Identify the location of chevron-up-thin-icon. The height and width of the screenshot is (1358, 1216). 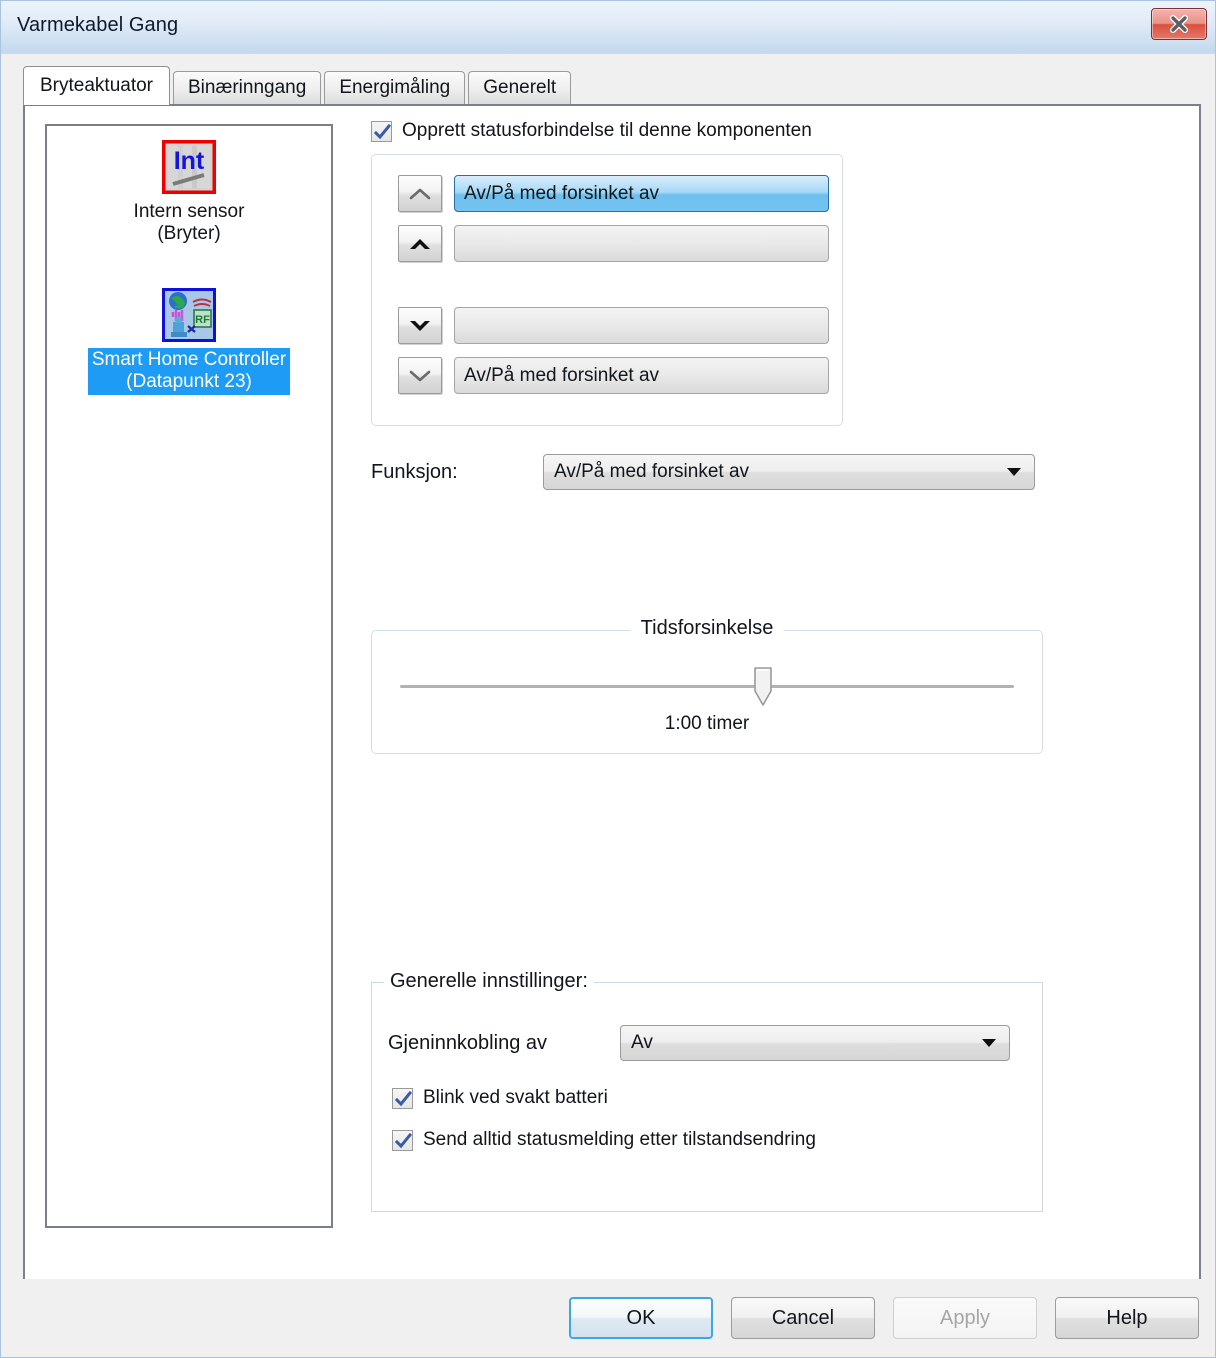
(420, 193).